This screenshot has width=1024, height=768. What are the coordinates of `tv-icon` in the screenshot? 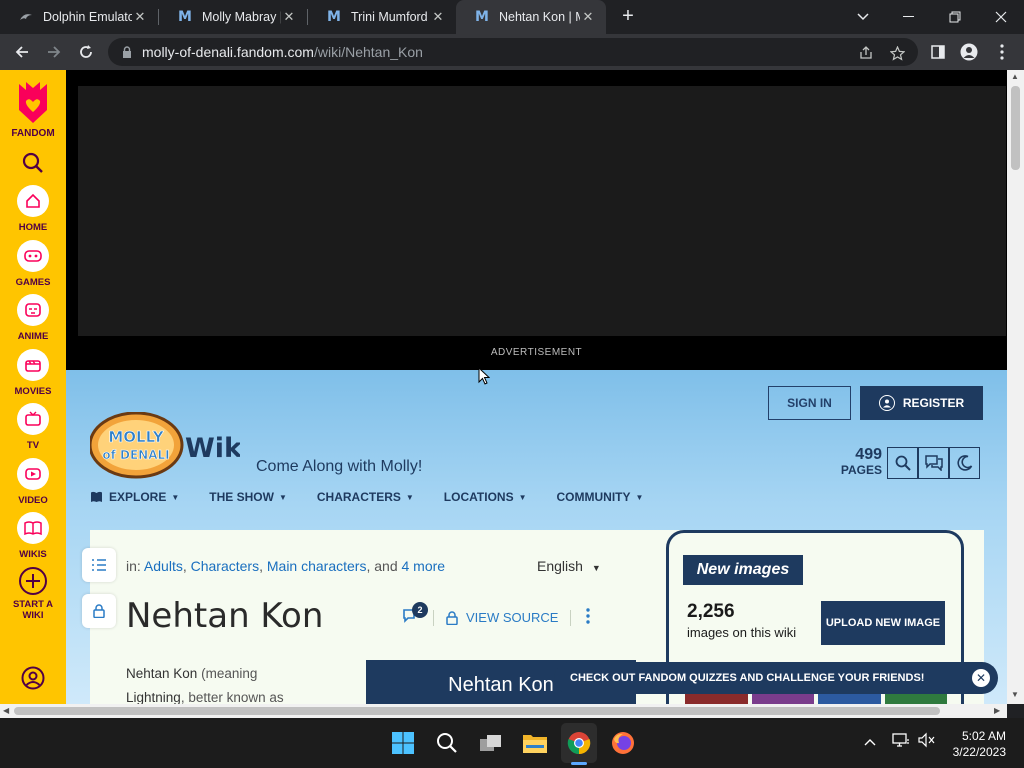 It's located at (33, 419).